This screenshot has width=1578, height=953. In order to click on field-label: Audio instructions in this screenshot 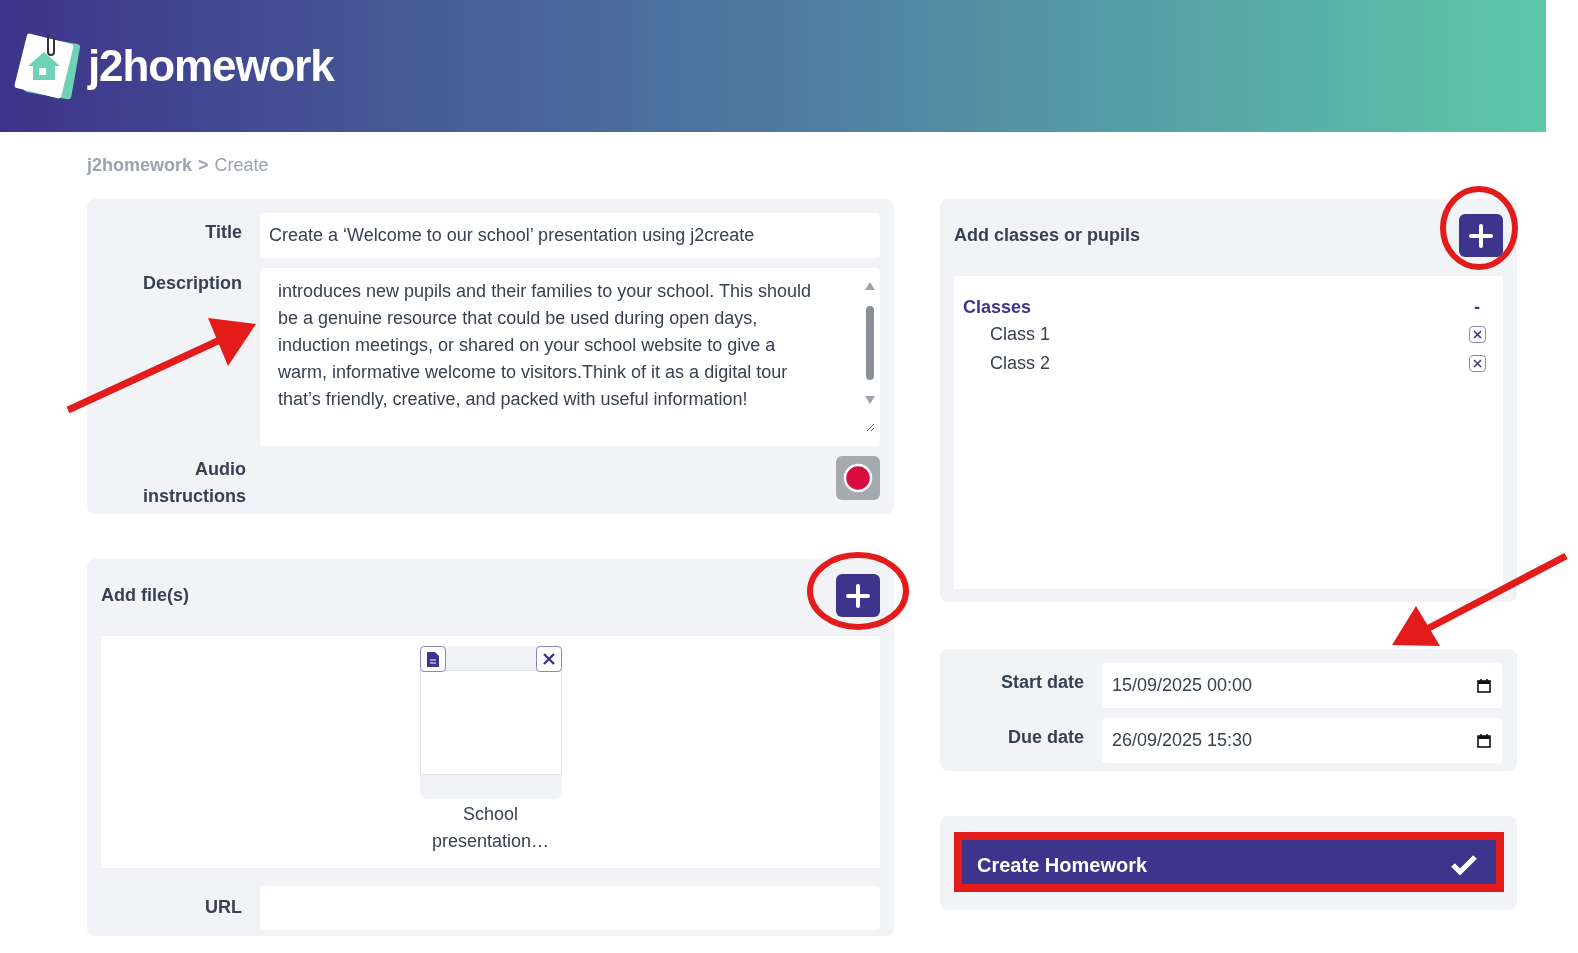, I will do `click(194, 483)`.